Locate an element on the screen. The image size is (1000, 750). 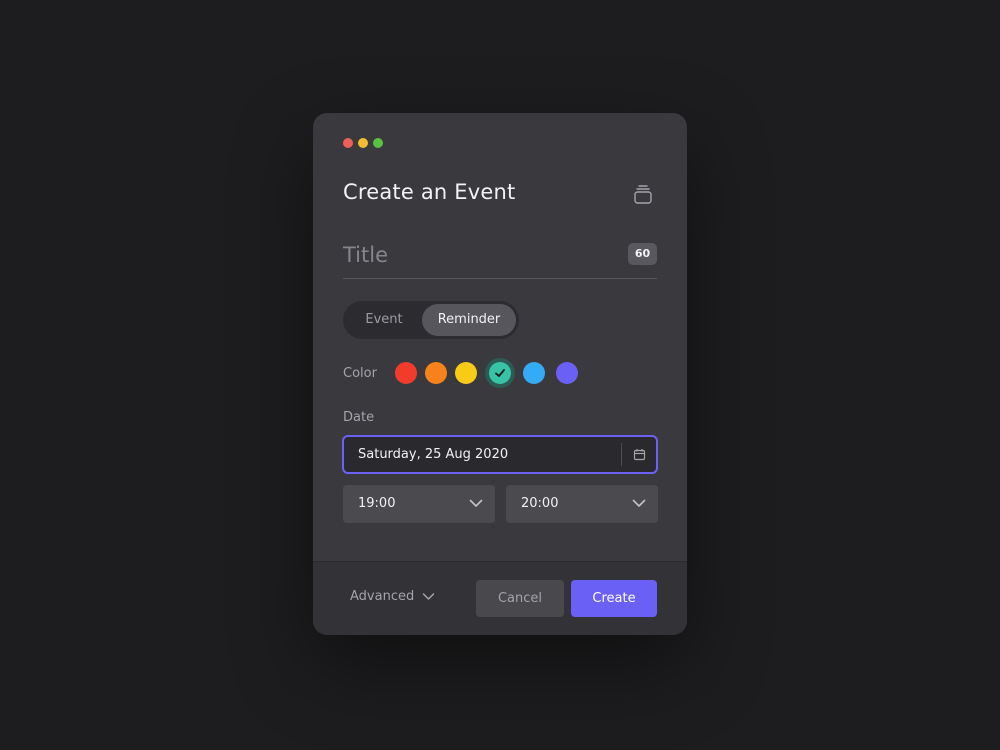
tab-reminder: Reminder is located at coordinates (469, 320).